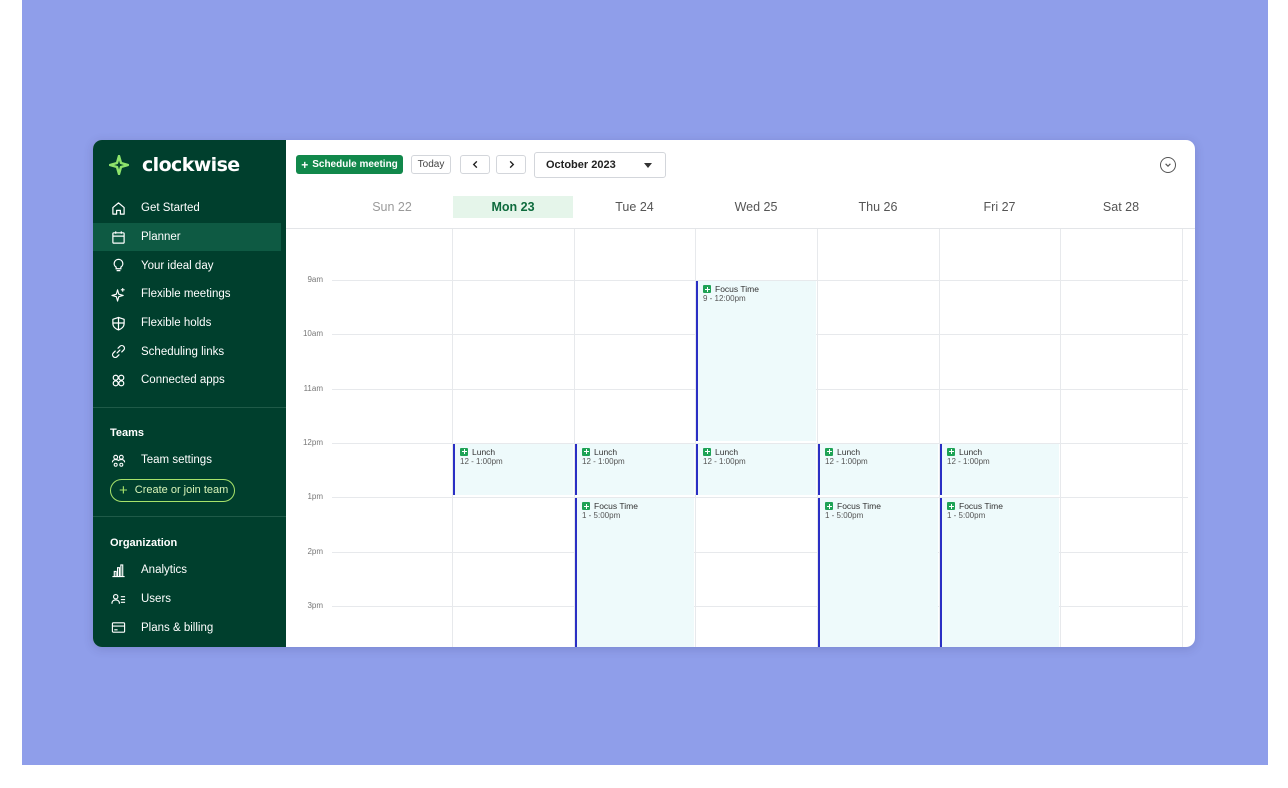  Describe the element at coordinates (756, 361) in the screenshot. I see `calendar-event: Focus Time 9 - 12:00pm` at that location.